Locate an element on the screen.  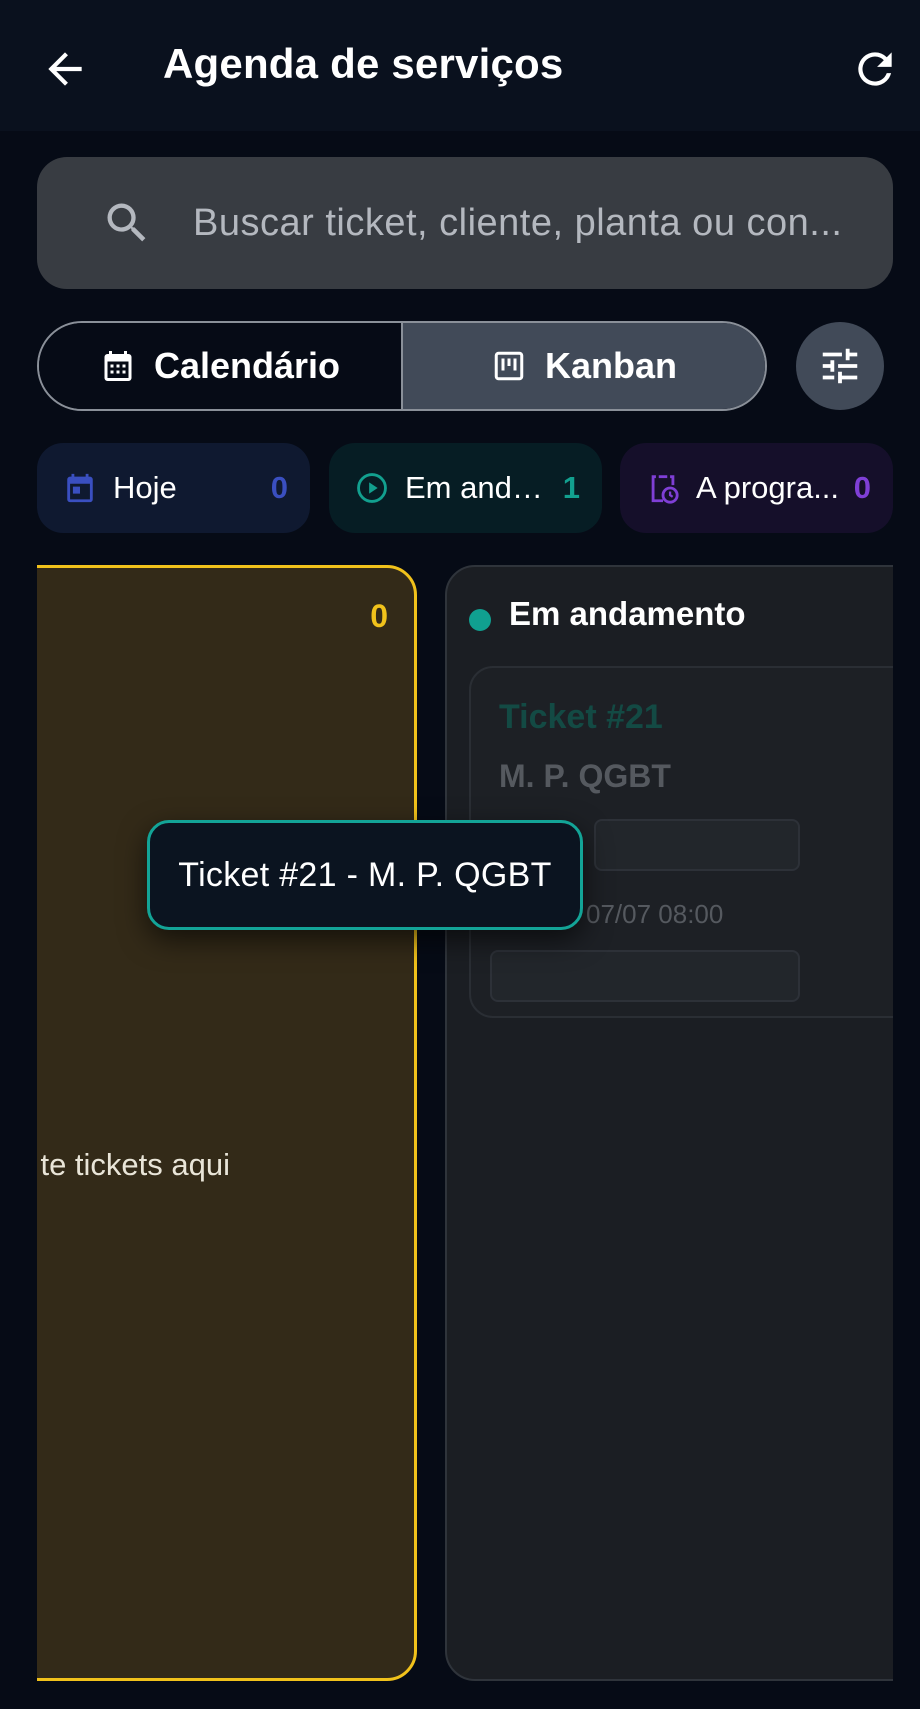
app-bar: Agenda de serviços is located at coordinates (460, 65).